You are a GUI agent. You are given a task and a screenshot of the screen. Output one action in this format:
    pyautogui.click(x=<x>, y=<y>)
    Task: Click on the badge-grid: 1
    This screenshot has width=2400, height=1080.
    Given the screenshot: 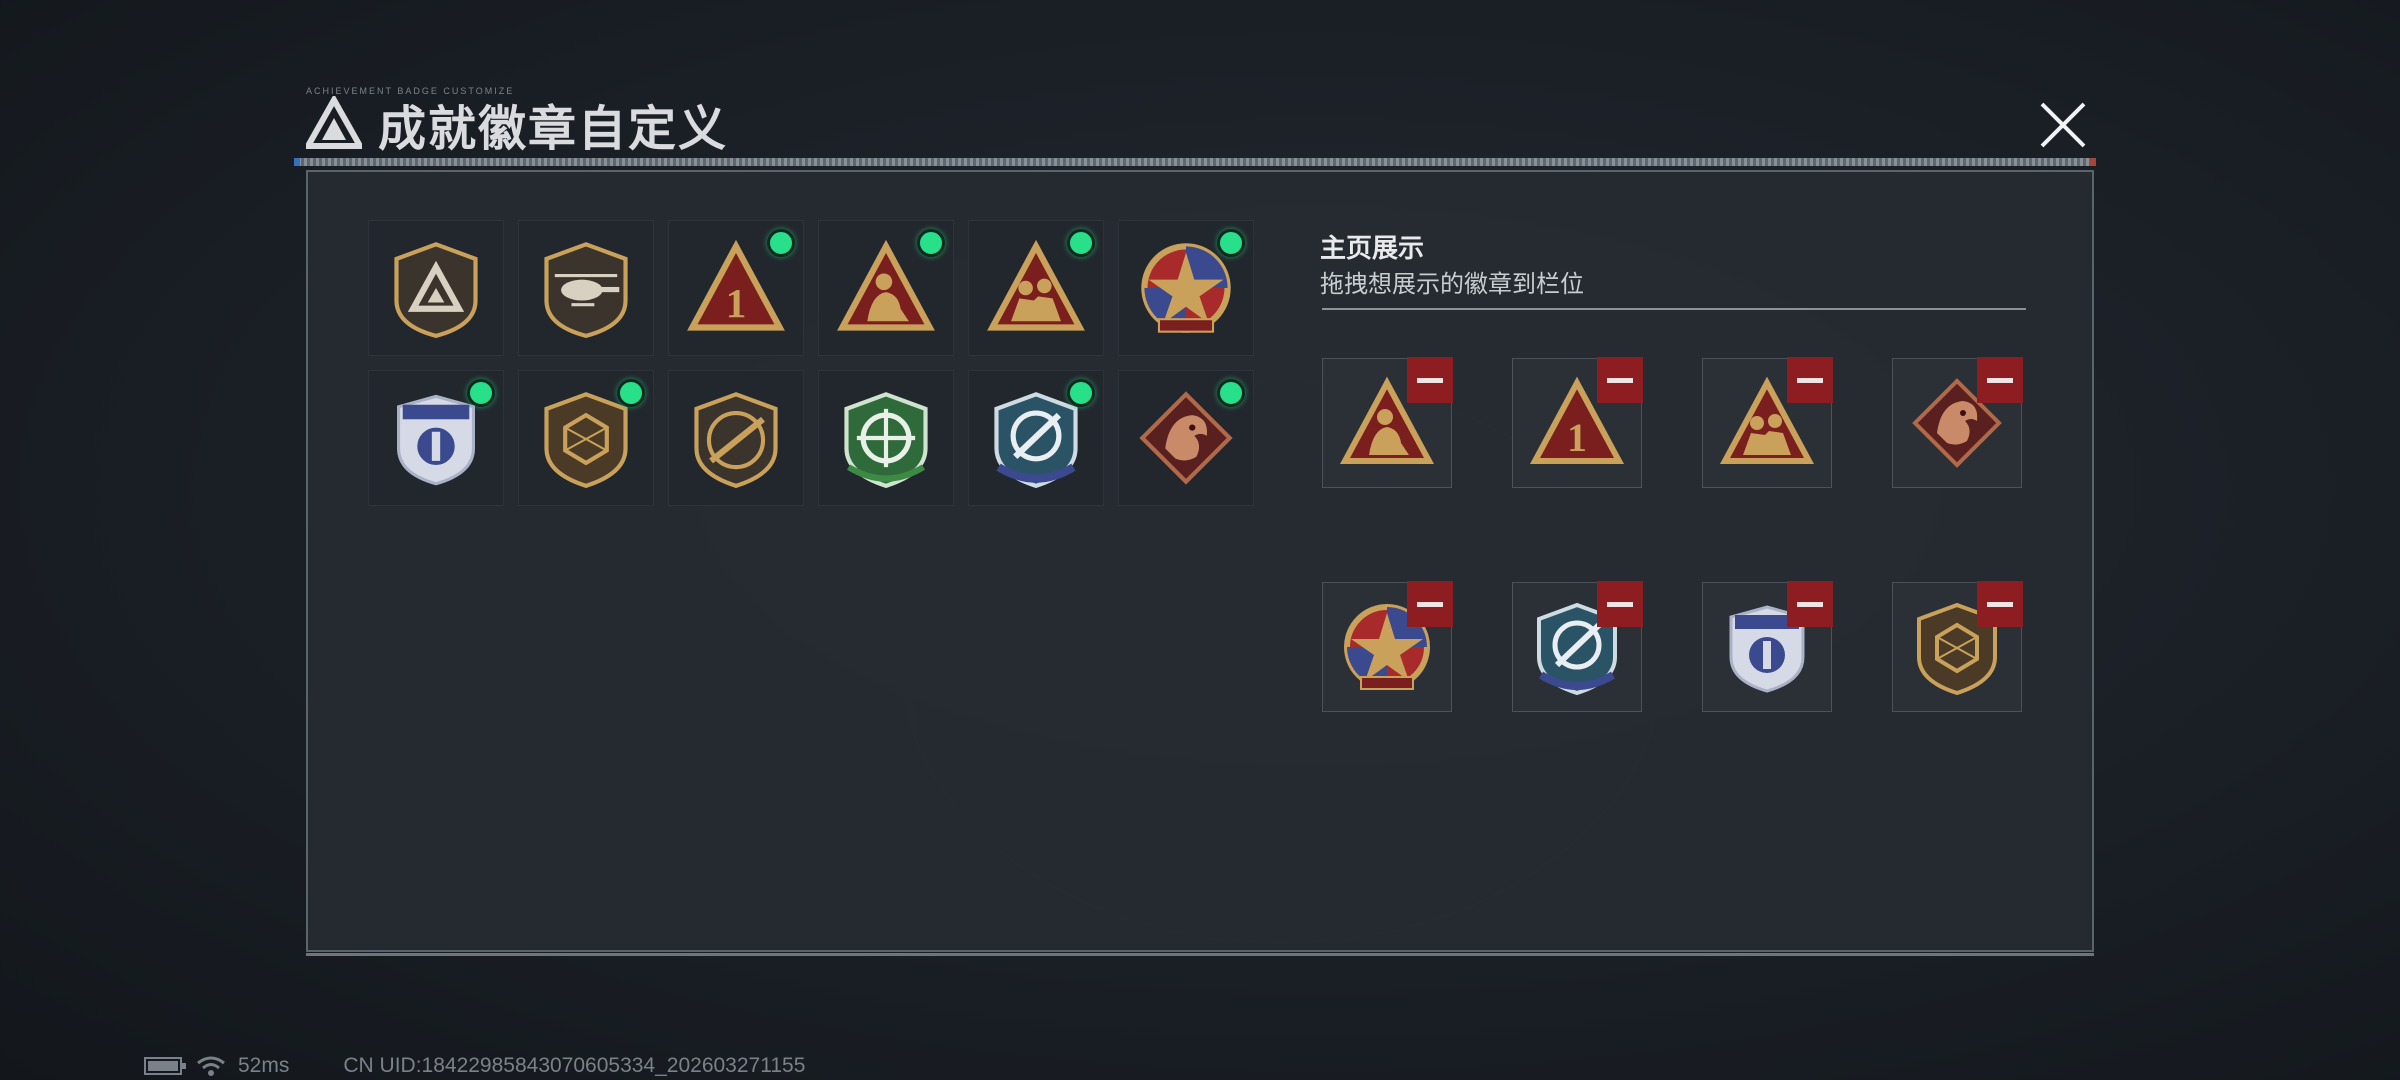 What is the action you would take?
    pyautogui.click(x=811, y=363)
    